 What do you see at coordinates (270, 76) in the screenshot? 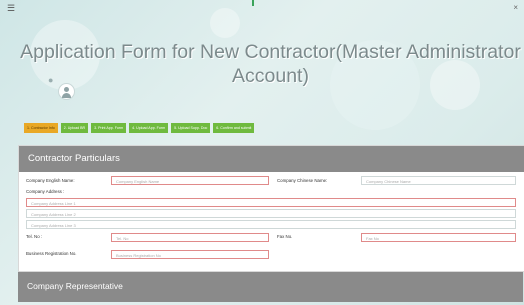
I see `page-title-line2: Account)` at bounding box center [270, 76].